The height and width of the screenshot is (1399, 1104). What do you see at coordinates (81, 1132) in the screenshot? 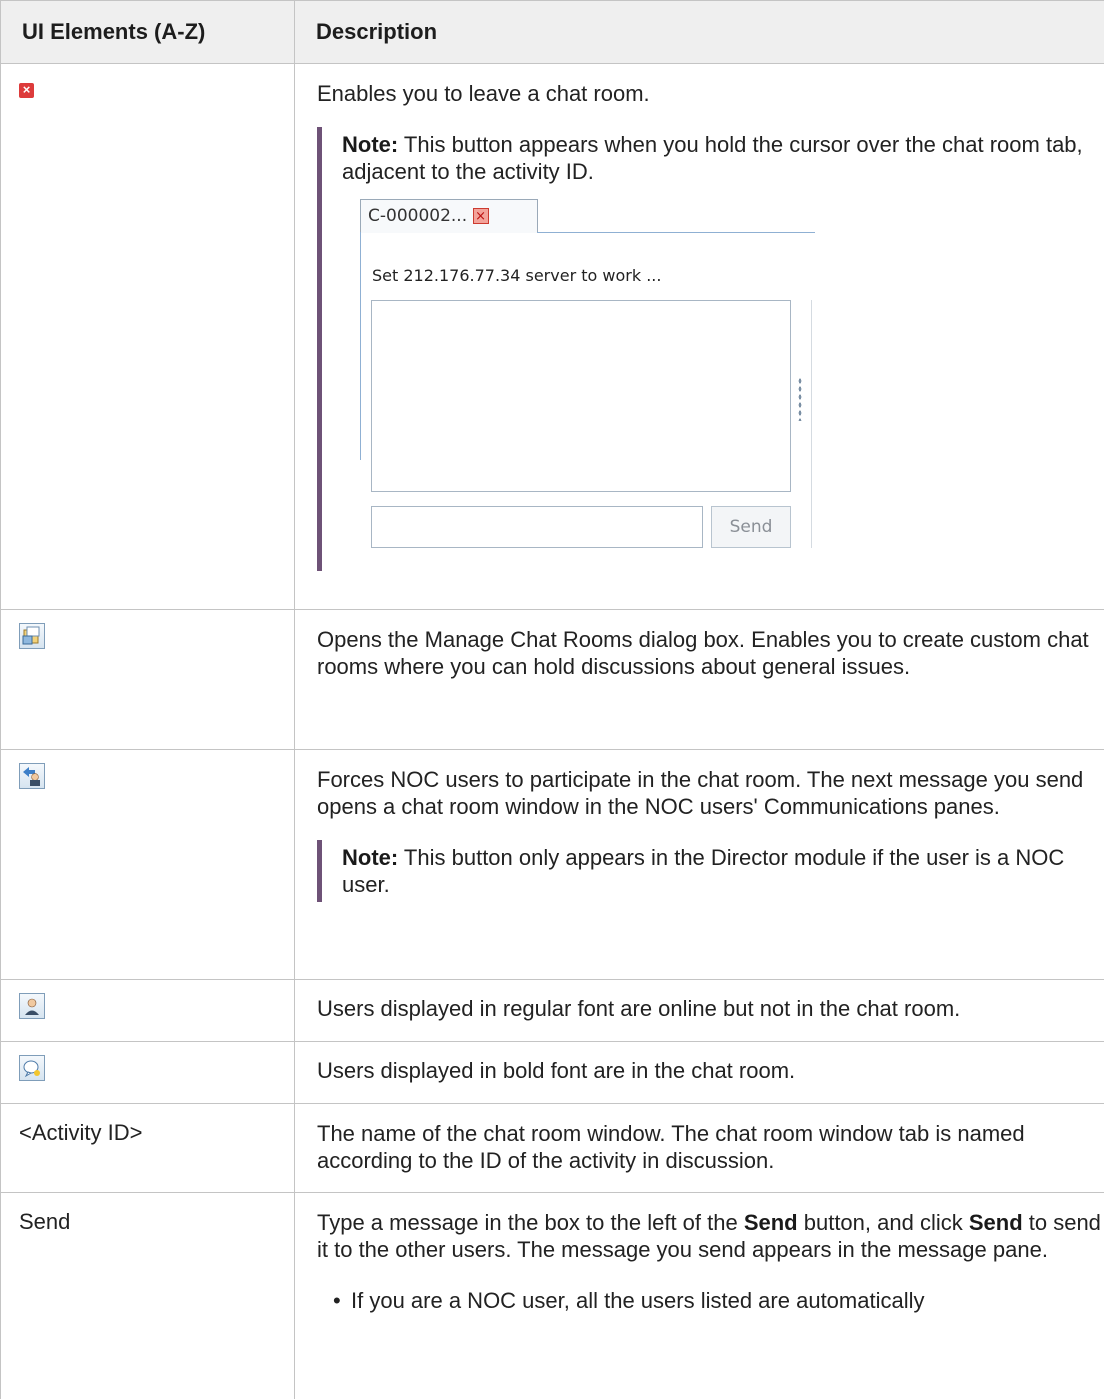
I see `ui-element-label: <Activity ID>` at bounding box center [81, 1132].